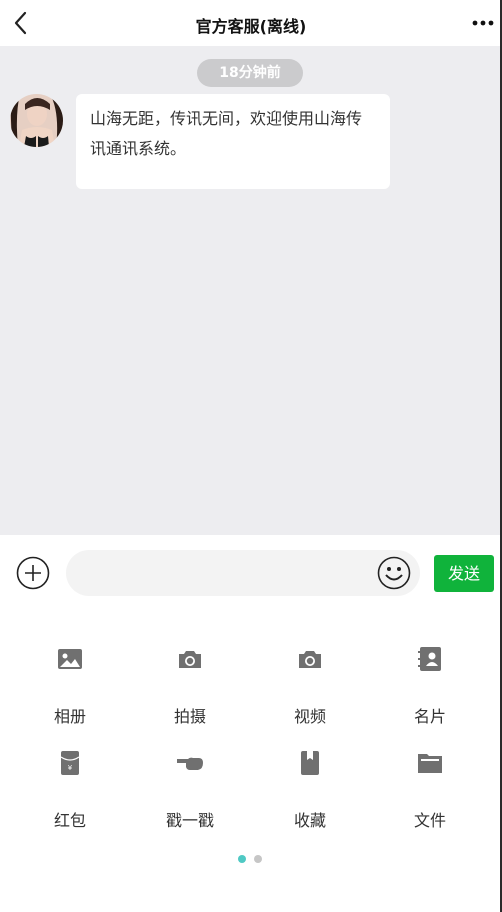 The width and height of the screenshot is (502, 912). I want to click on message-bubble: 山海无距，传讯无间，欢迎使用山海传讯通讯系统。, so click(233, 141).